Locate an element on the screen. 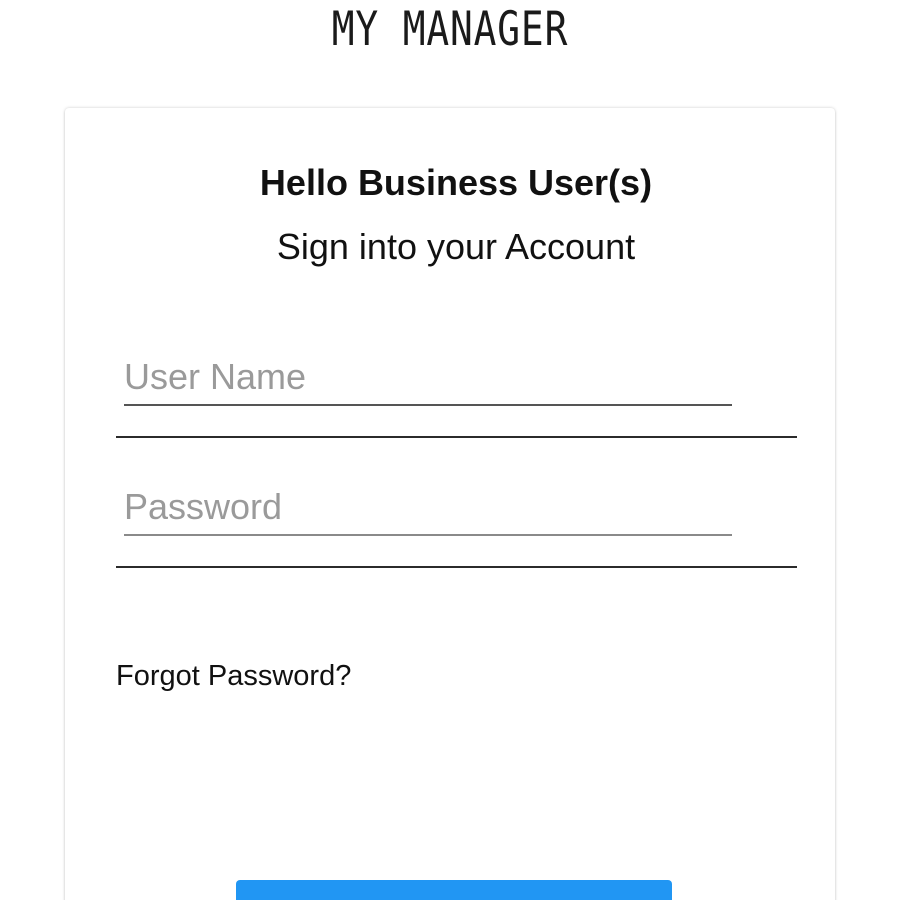 The width and height of the screenshot is (900, 900). username-field-container is located at coordinates (456, 395).